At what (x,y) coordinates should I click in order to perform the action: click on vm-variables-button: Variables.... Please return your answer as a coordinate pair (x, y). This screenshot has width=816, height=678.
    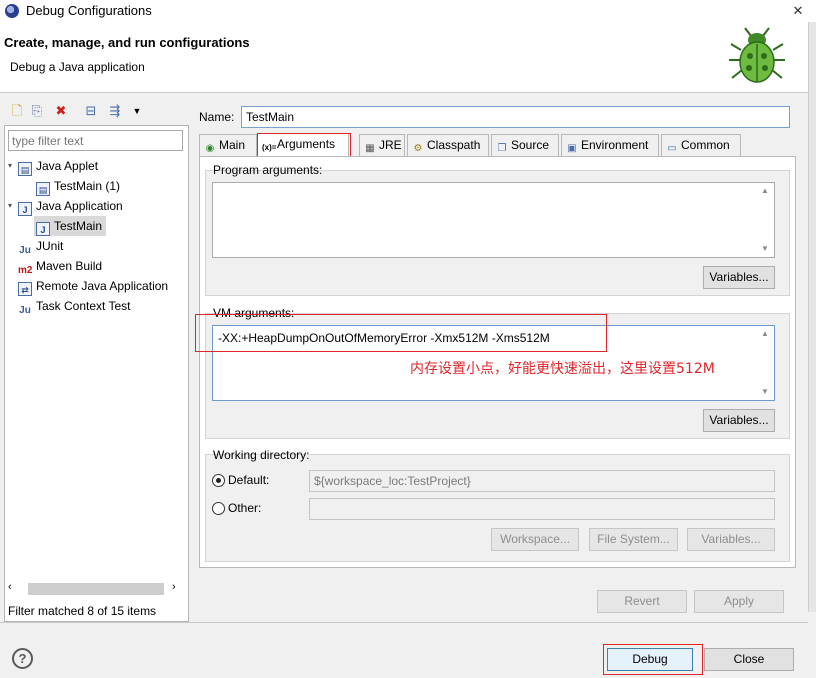
    Looking at the image, I should click on (739, 420).